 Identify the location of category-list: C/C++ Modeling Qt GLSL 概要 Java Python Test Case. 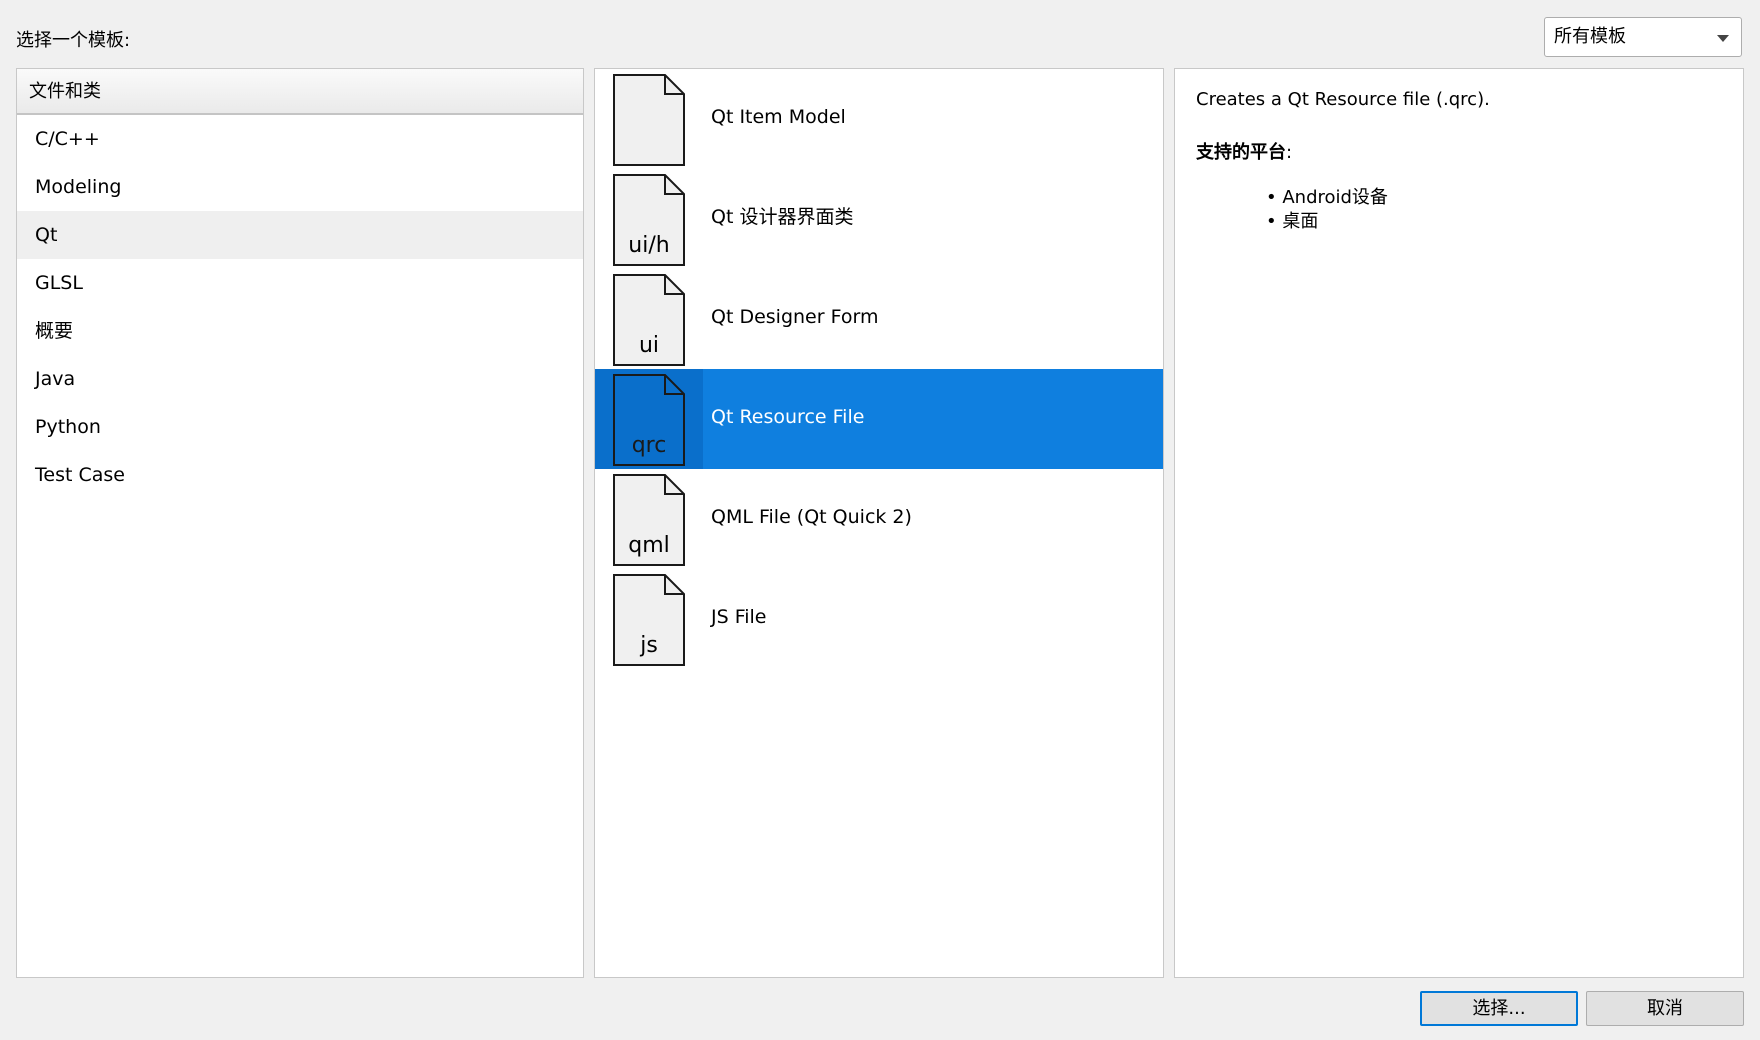
(300, 307).